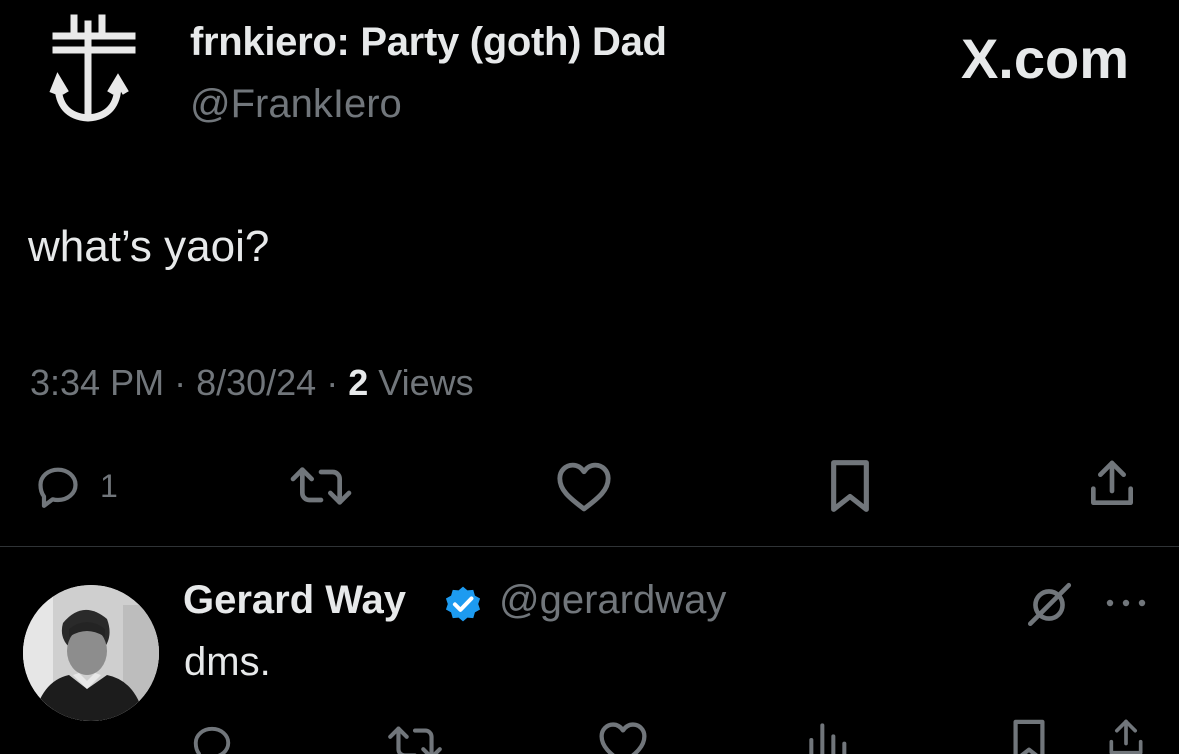  I want to click on retweet-icon, so click(321, 486).